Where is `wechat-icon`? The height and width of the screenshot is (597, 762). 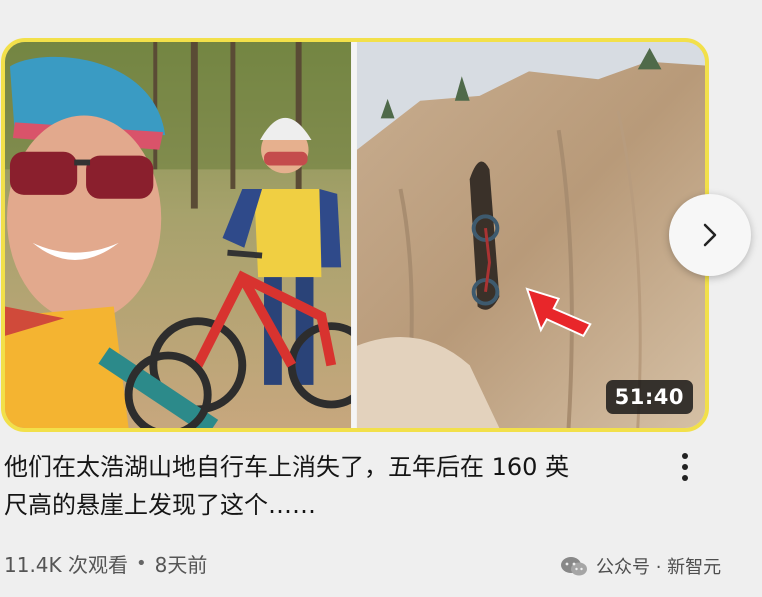 wechat-icon is located at coordinates (574, 566).